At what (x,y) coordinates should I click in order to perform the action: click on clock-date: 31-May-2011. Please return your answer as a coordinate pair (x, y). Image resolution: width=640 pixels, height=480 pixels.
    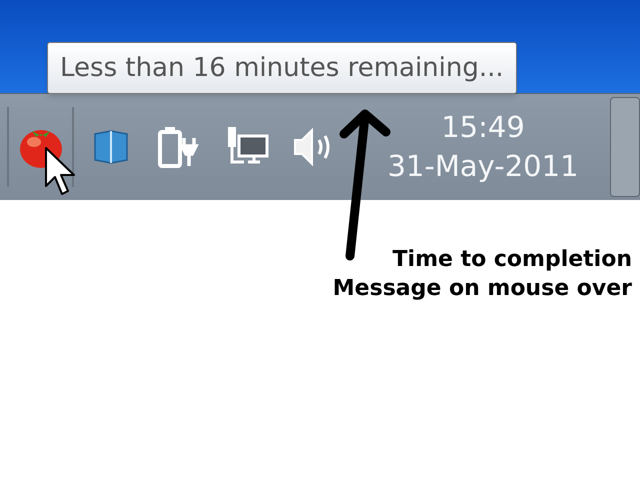
    Looking at the image, I should click on (483, 166).